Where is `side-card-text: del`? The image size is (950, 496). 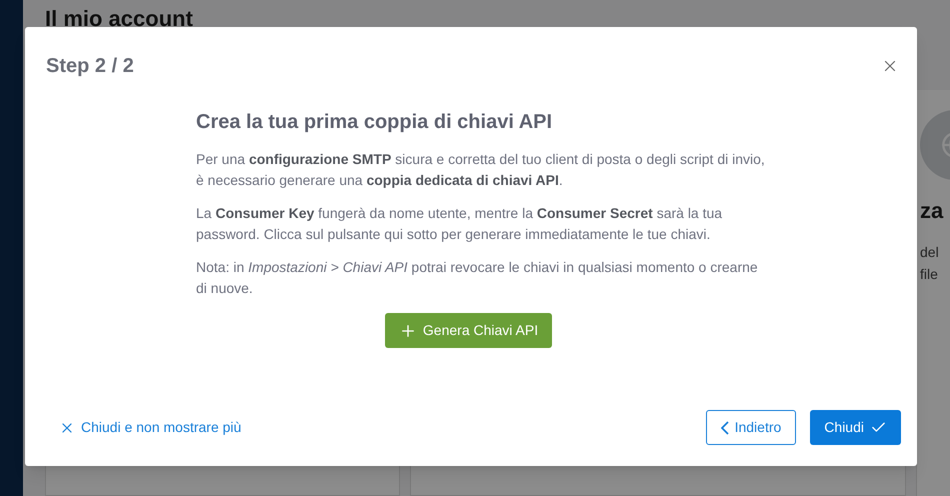
side-card-text: del is located at coordinates (929, 252).